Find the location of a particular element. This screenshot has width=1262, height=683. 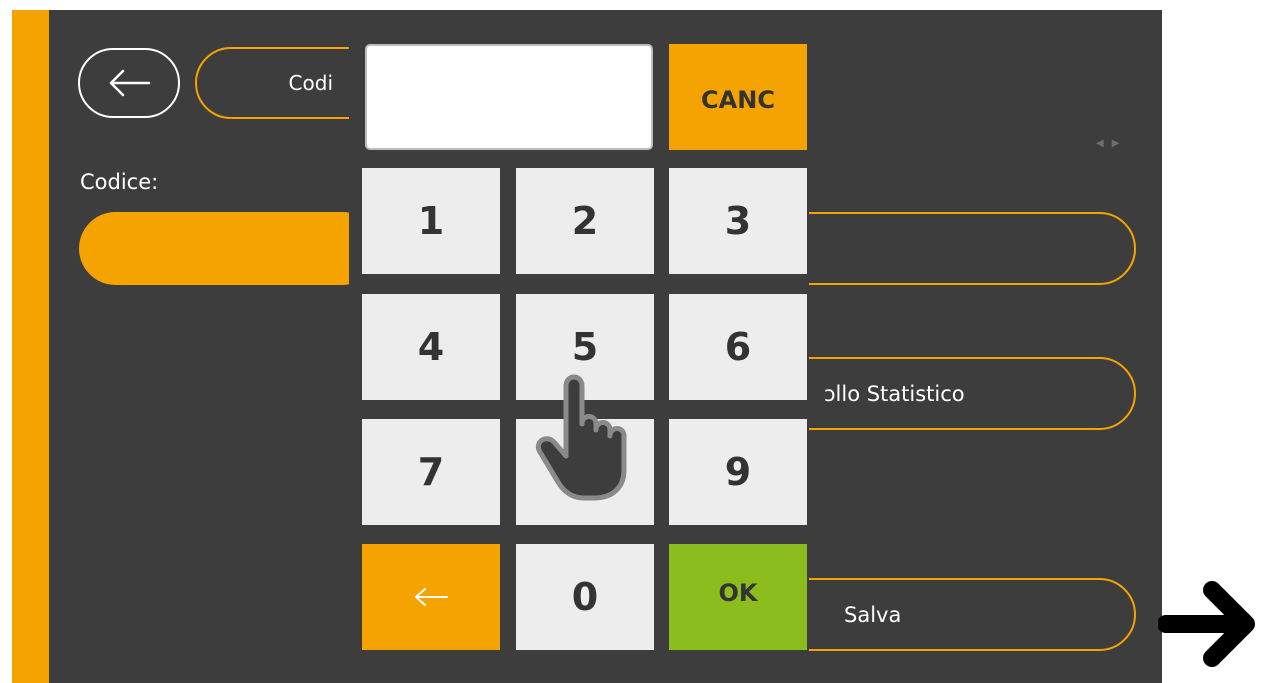

code-label: Codice: is located at coordinates (119, 182).